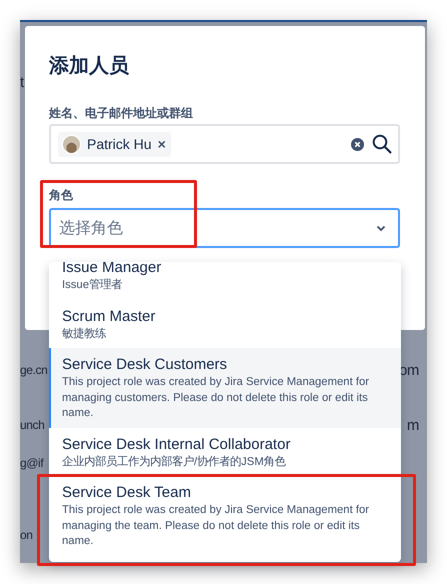  I want to click on option-title: Issue Manager, so click(112, 269).